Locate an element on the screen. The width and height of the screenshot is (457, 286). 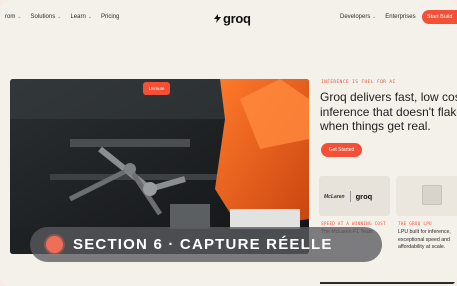
divider is located at coordinates (388, 283).